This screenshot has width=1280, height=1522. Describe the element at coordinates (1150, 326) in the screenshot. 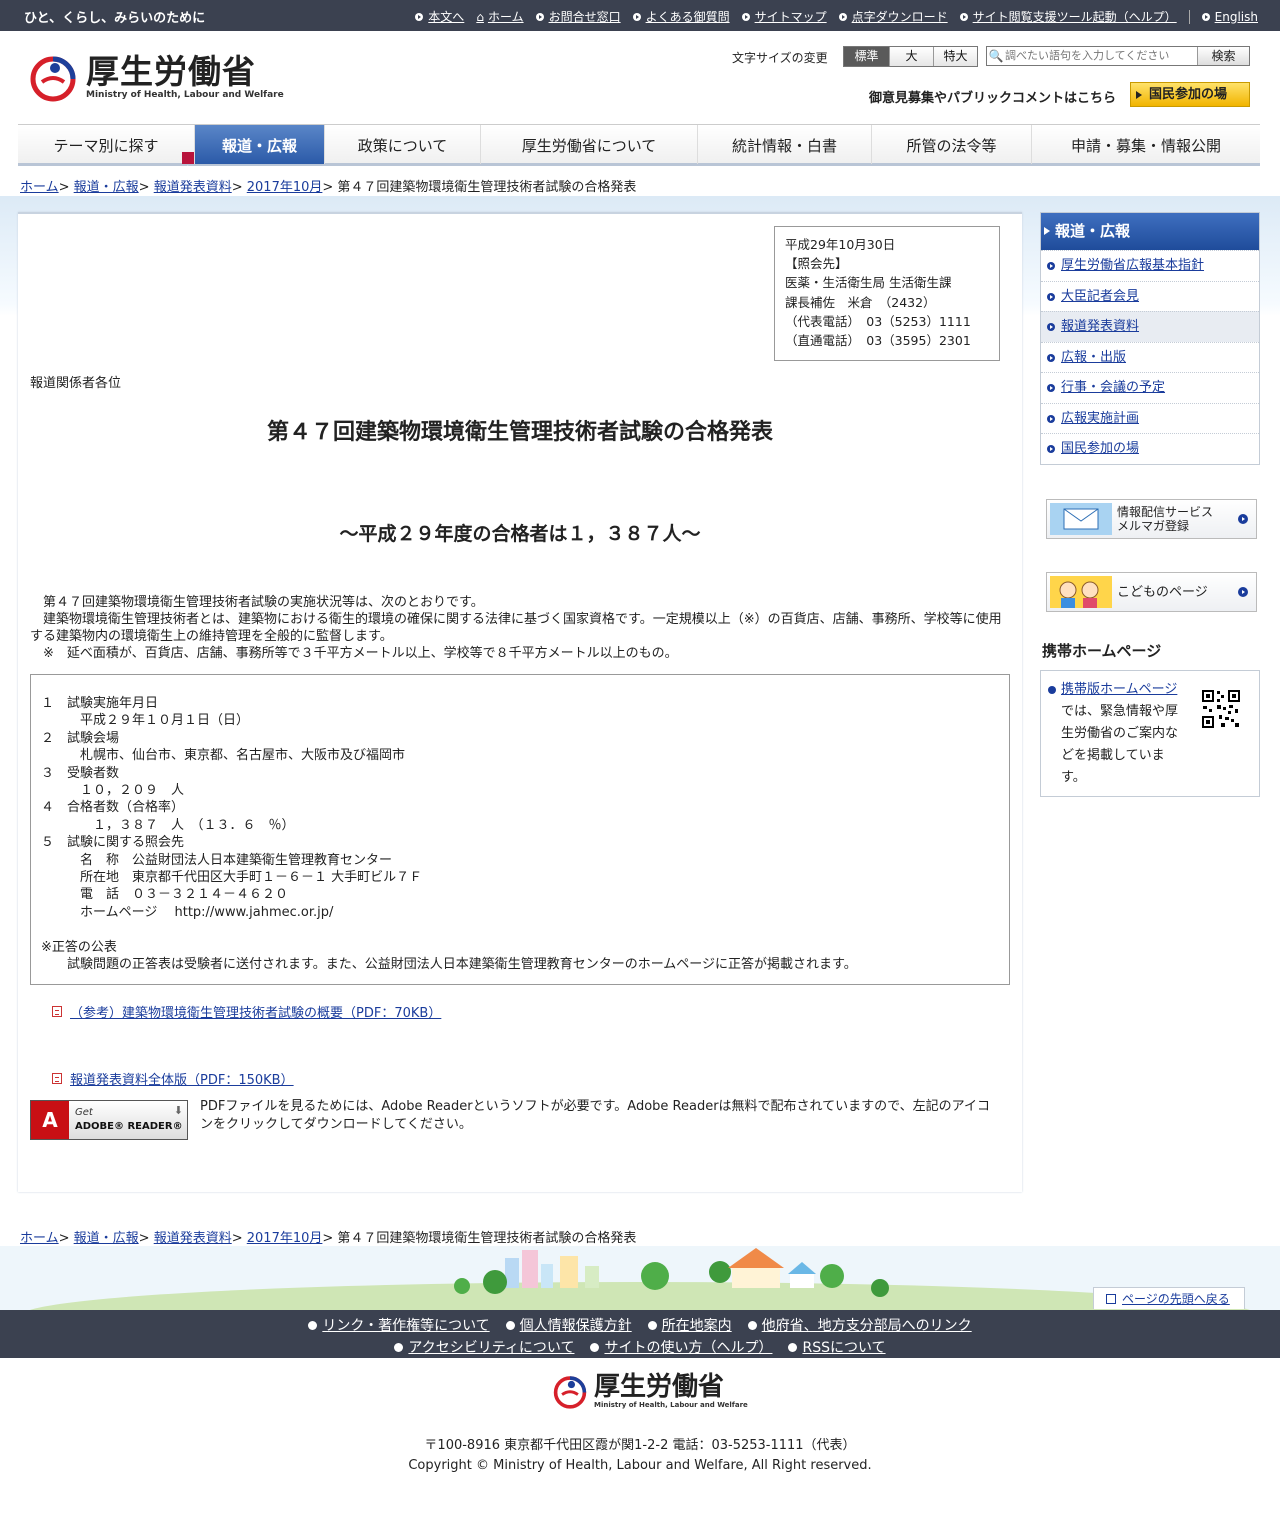

I see `sidebar-item-press-releases: 報道発表資料` at that location.